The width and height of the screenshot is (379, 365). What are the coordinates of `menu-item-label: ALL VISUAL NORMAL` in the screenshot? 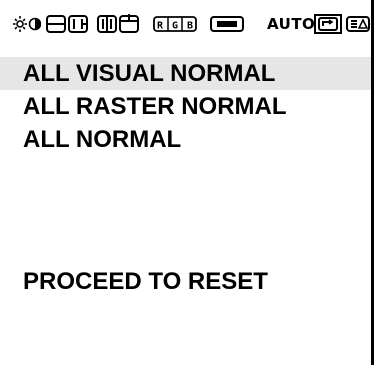 It's located at (149, 73).